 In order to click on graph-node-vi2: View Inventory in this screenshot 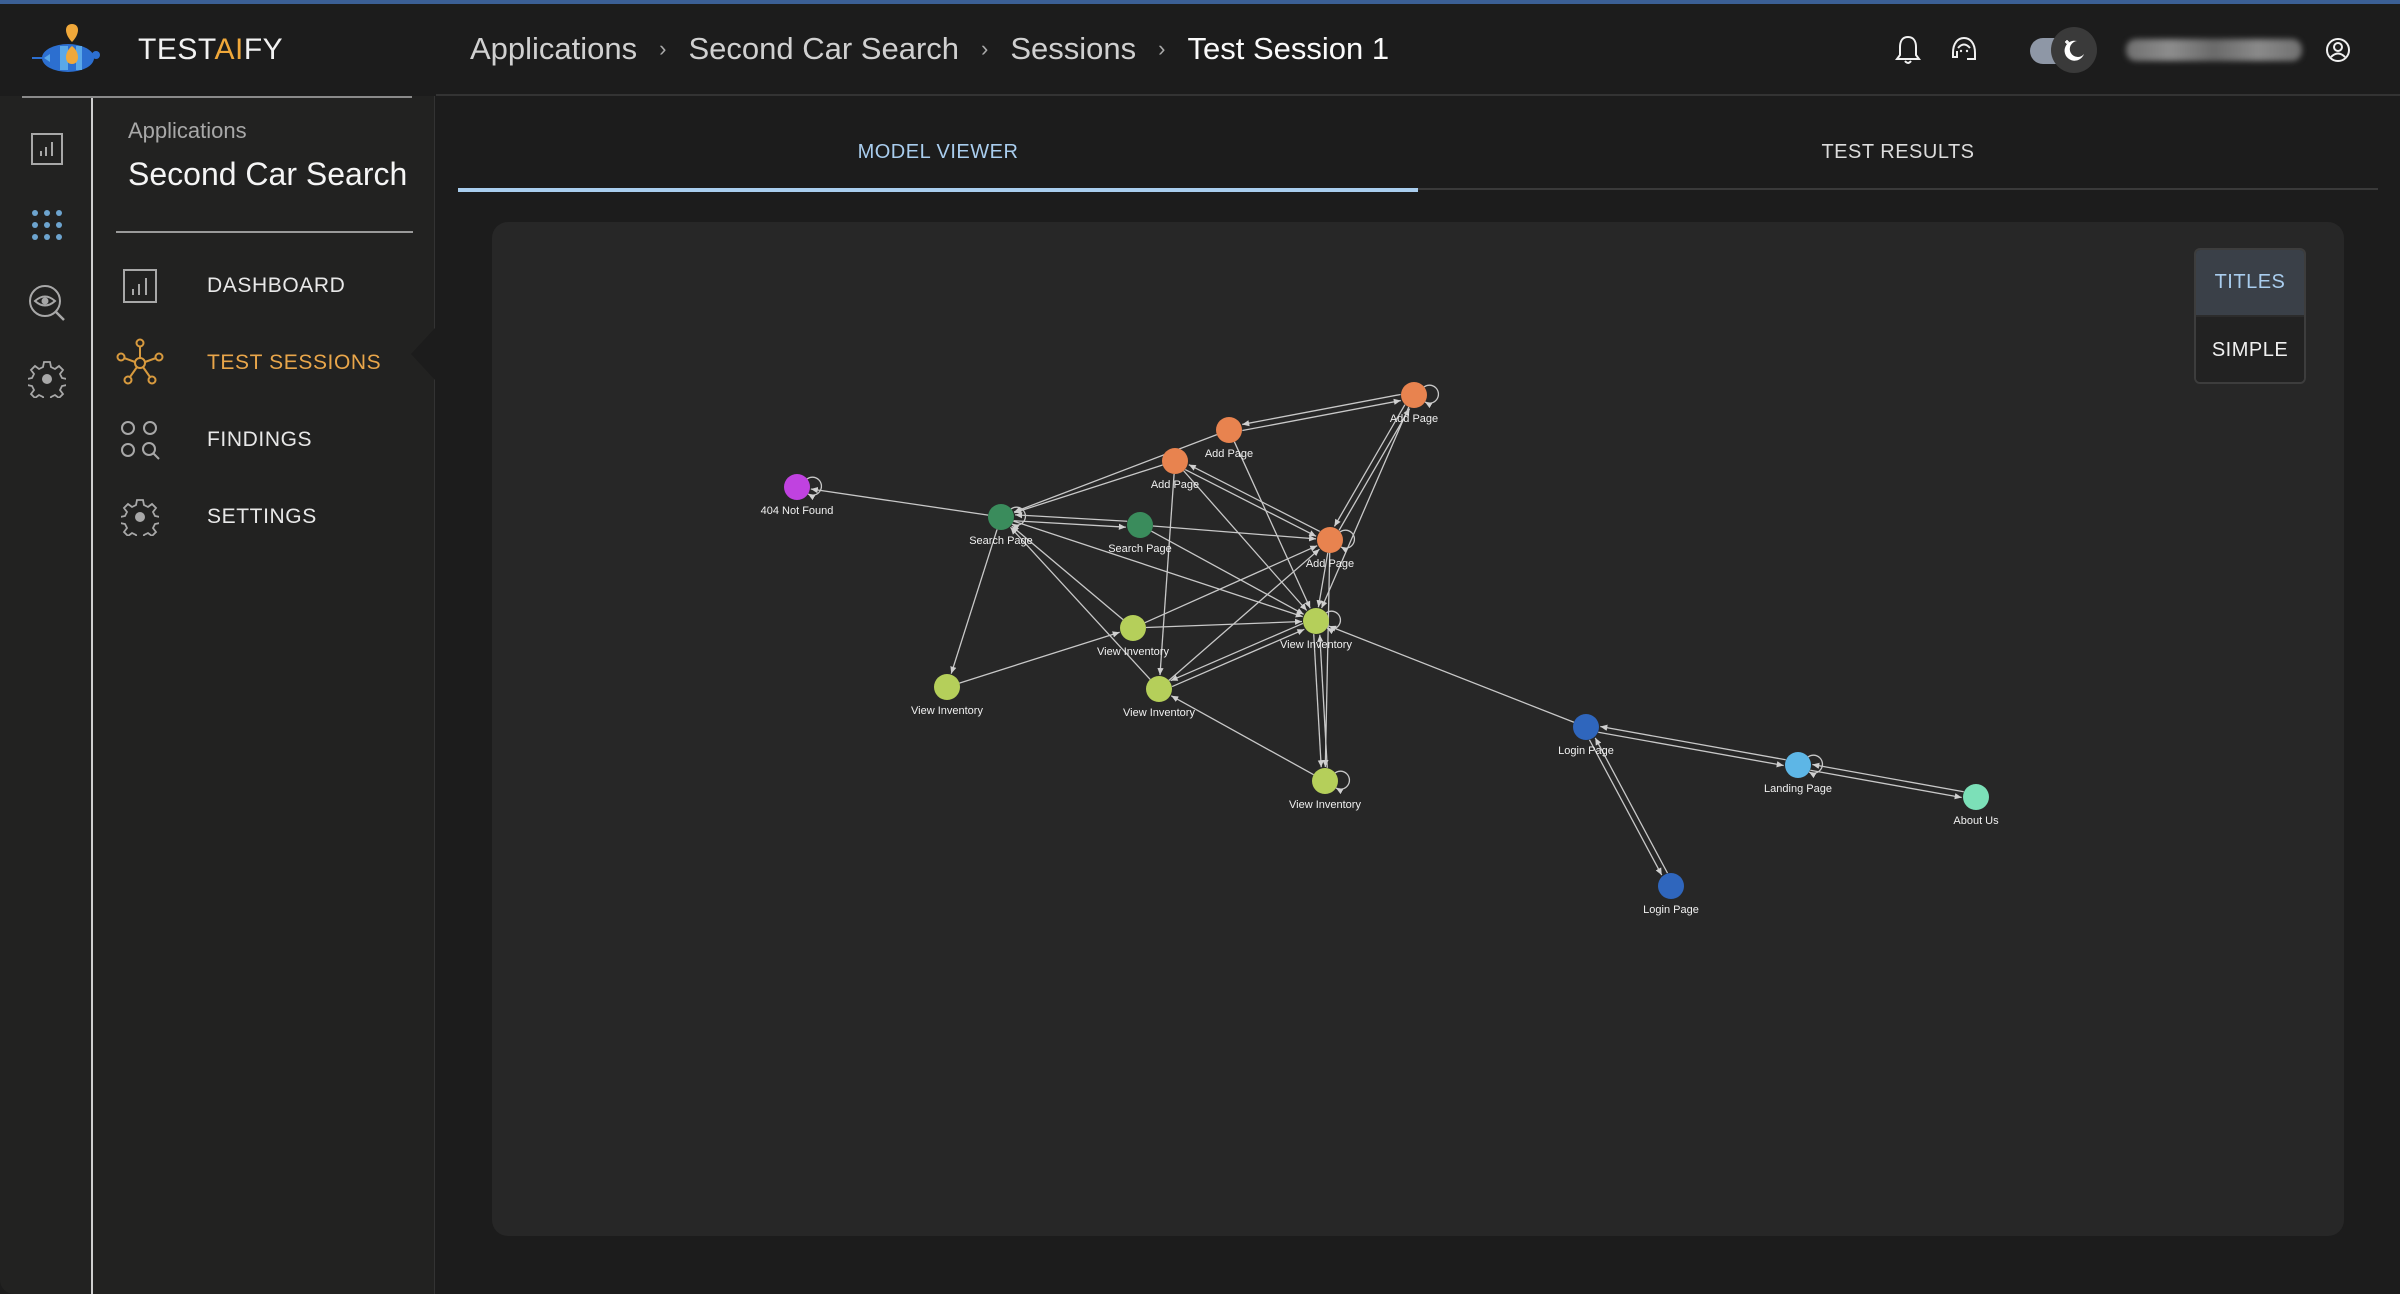, I will do `click(1316, 629)`.